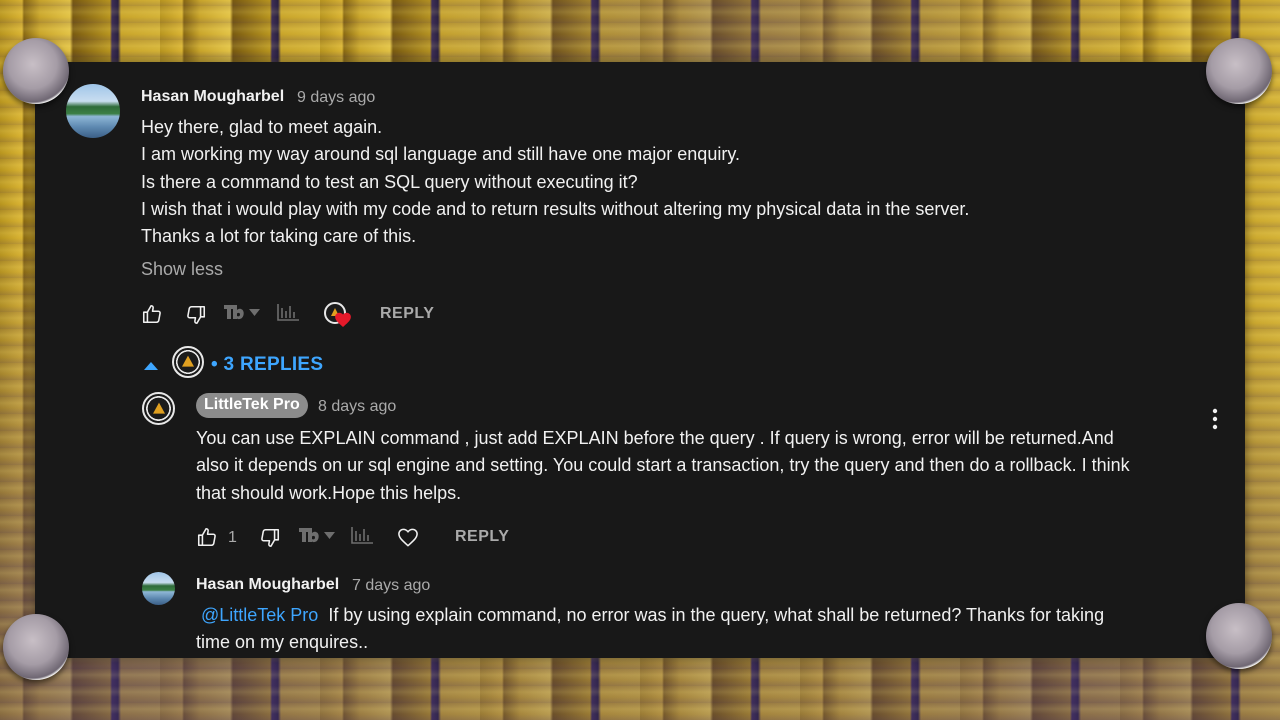 This screenshot has width=1280, height=720. Describe the element at coordinates (252, 405) in the screenshot. I see `author-badge: LittleTek Pro` at that location.